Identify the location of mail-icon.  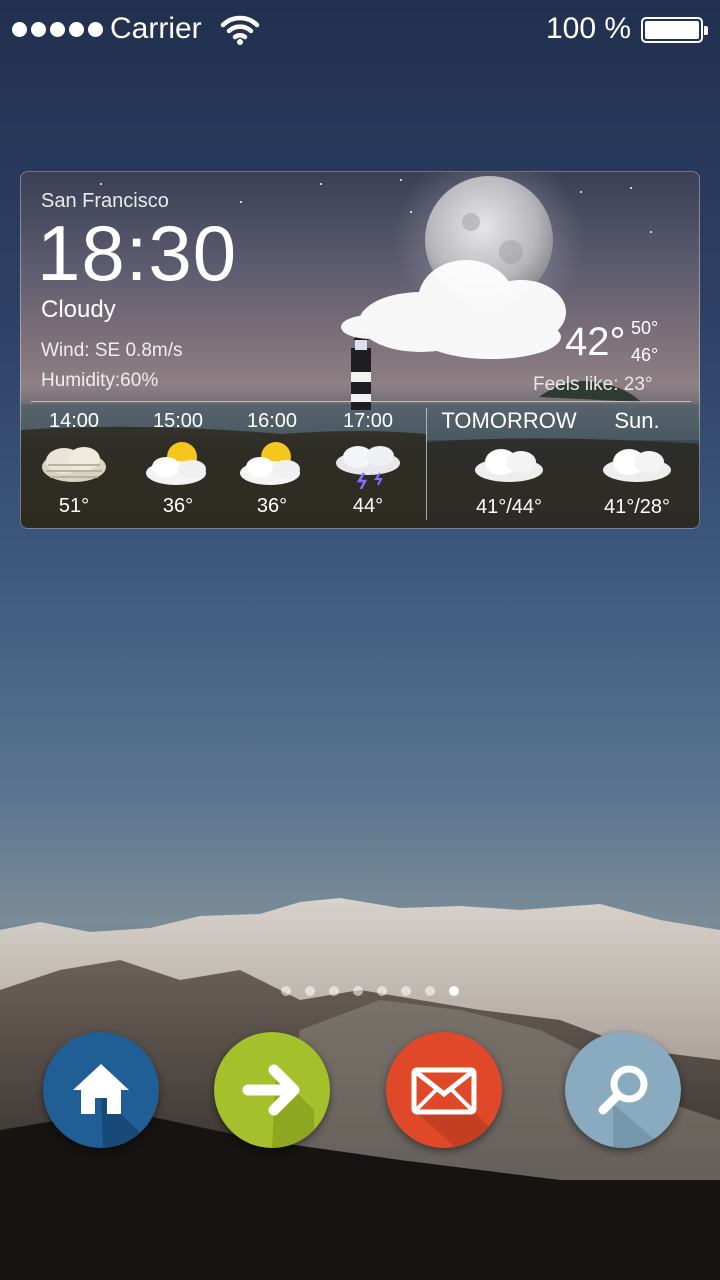
(444, 1090).